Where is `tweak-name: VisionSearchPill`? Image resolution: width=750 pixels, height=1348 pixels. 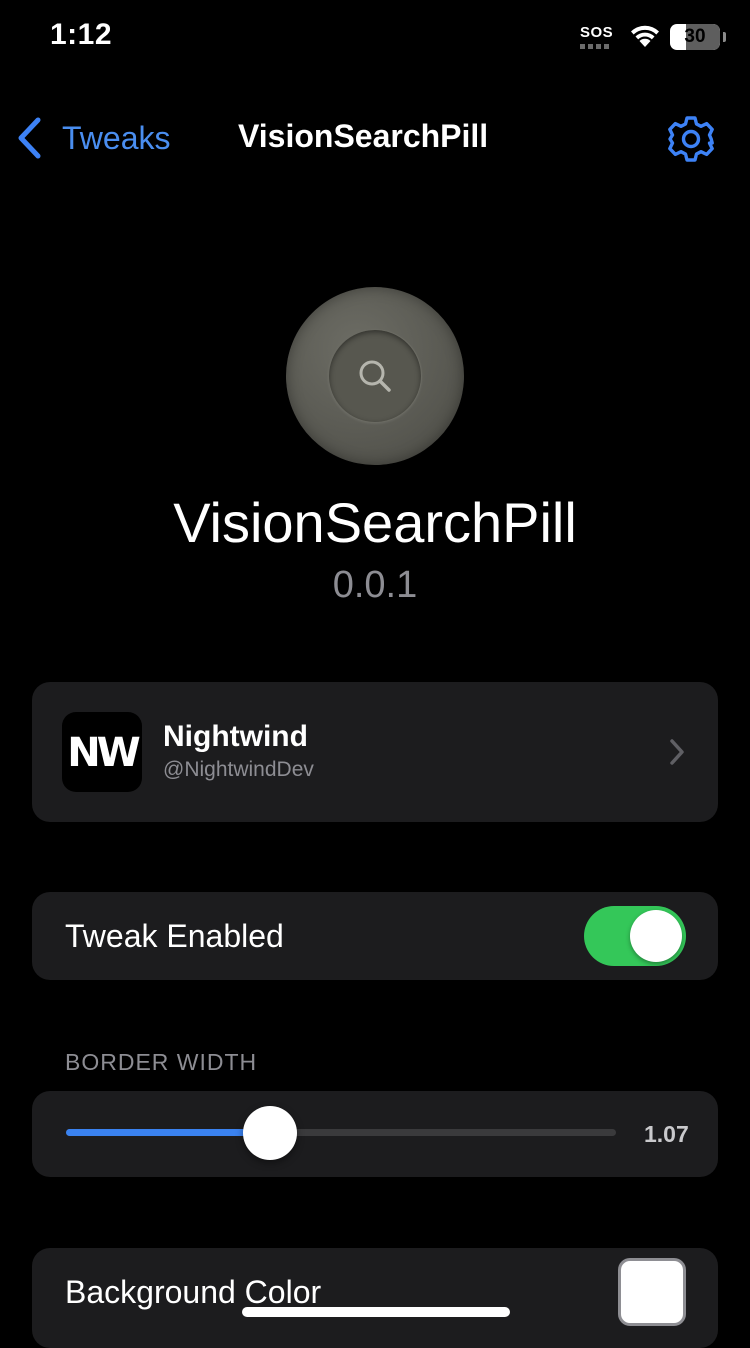
tweak-name: VisionSearchPill is located at coordinates (375, 522).